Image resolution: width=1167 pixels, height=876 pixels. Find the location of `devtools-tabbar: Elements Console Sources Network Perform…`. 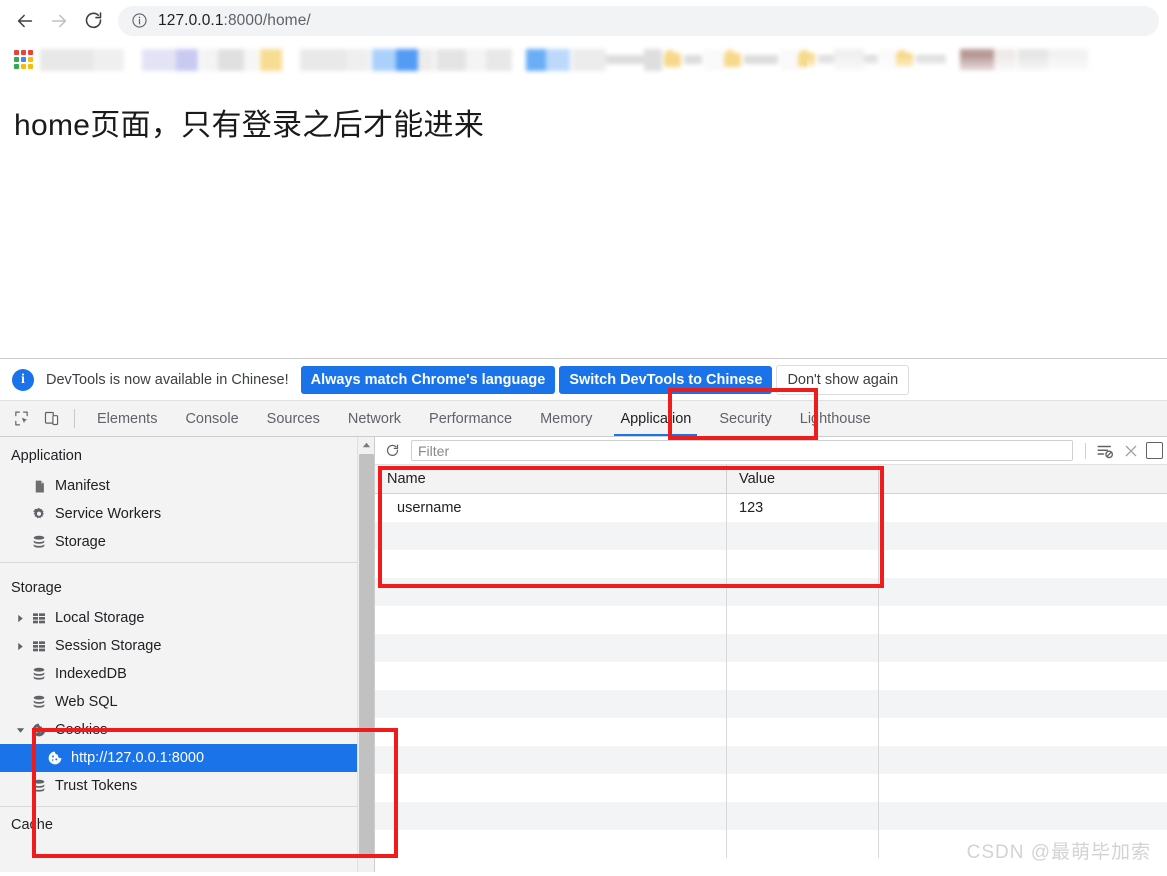

devtools-tabbar: Elements Console Sources Network Perform… is located at coordinates (583, 419).